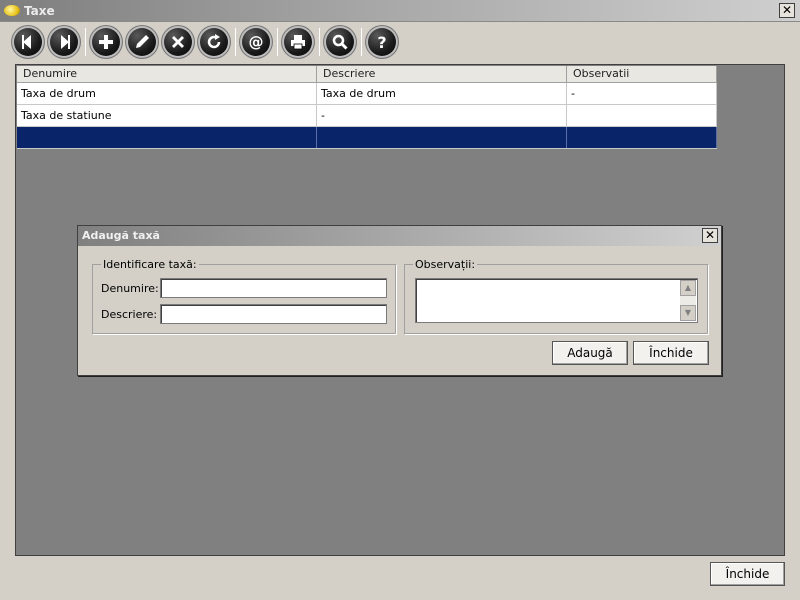 The width and height of the screenshot is (800, 600). I want to click on observatii-textarea: ▲ ▼, so click(556, 300).